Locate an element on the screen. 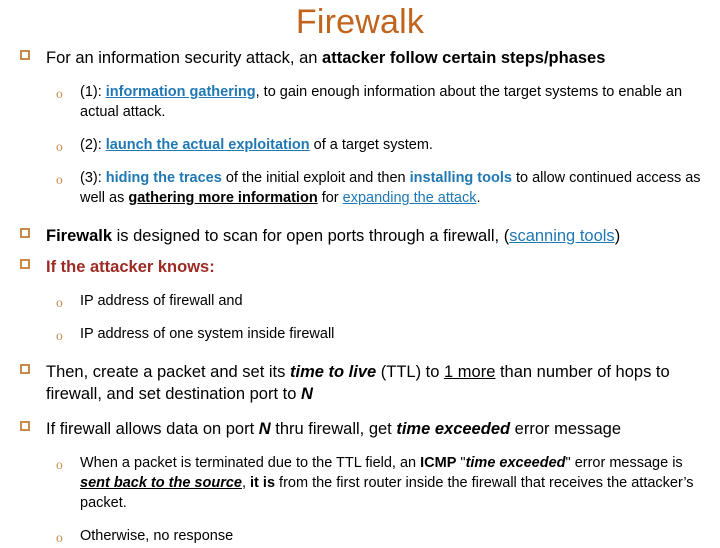  emphasis-it-is: it is is located at coordinates (263, 483).